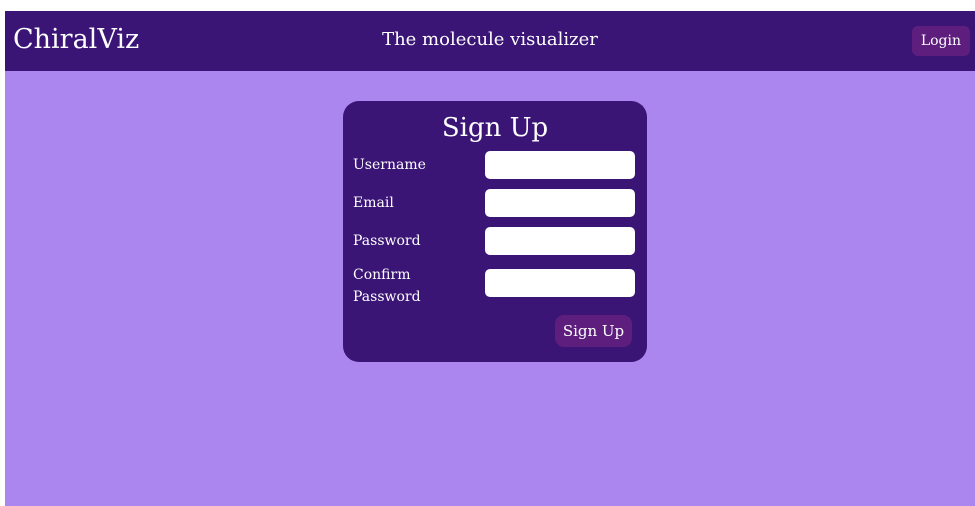 This screenshot has width=975, height=506. What do you see at coordinates (495, 128) in the screenshot?
I see `signup-title: Sign Up` at bounding box center [495, 128].